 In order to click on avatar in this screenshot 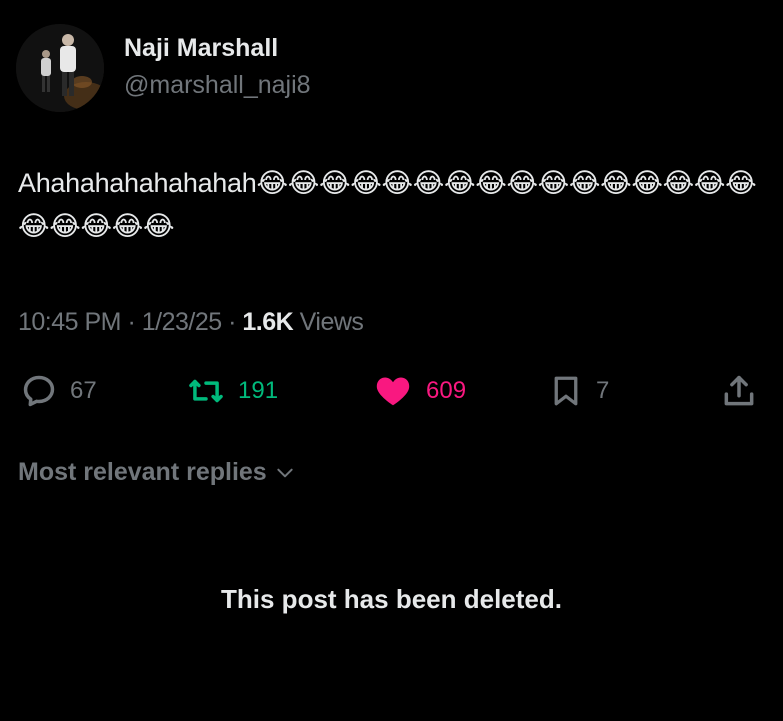, I will do `click(60, 68)`.